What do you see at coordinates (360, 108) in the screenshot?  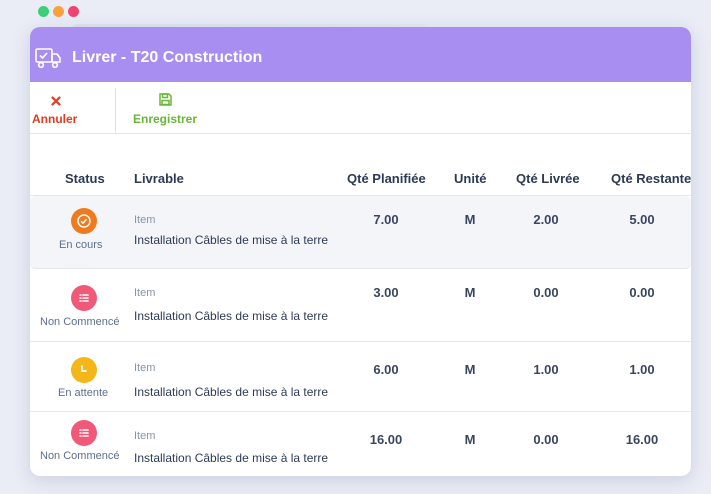 I see `toolbar: Annuler Enregistrer` at bounding box center [360, 108].